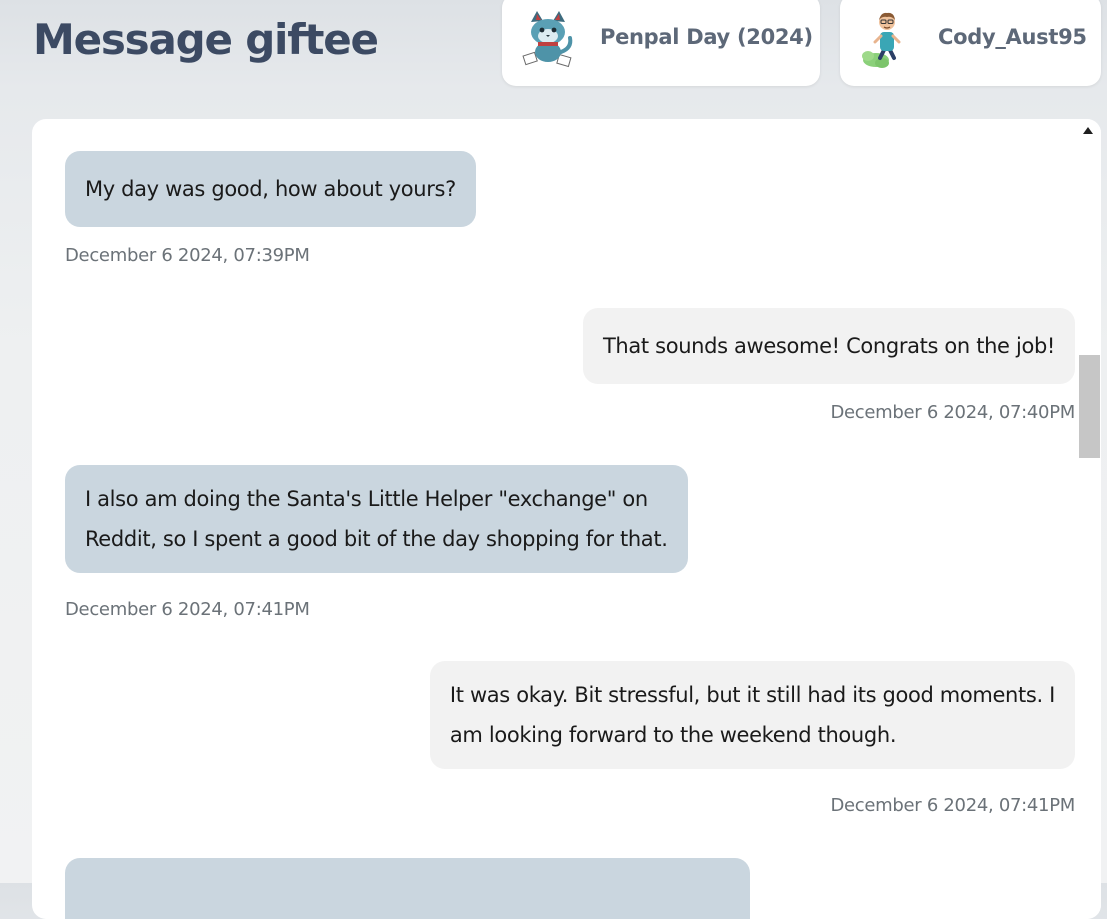  I want to click on message-bubble-incoming: My day was good, how about yours?, so click(270, 189).